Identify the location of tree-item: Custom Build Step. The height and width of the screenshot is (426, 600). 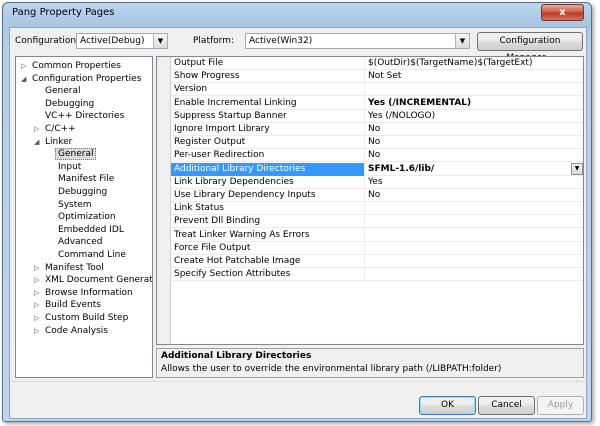
(86, 318).